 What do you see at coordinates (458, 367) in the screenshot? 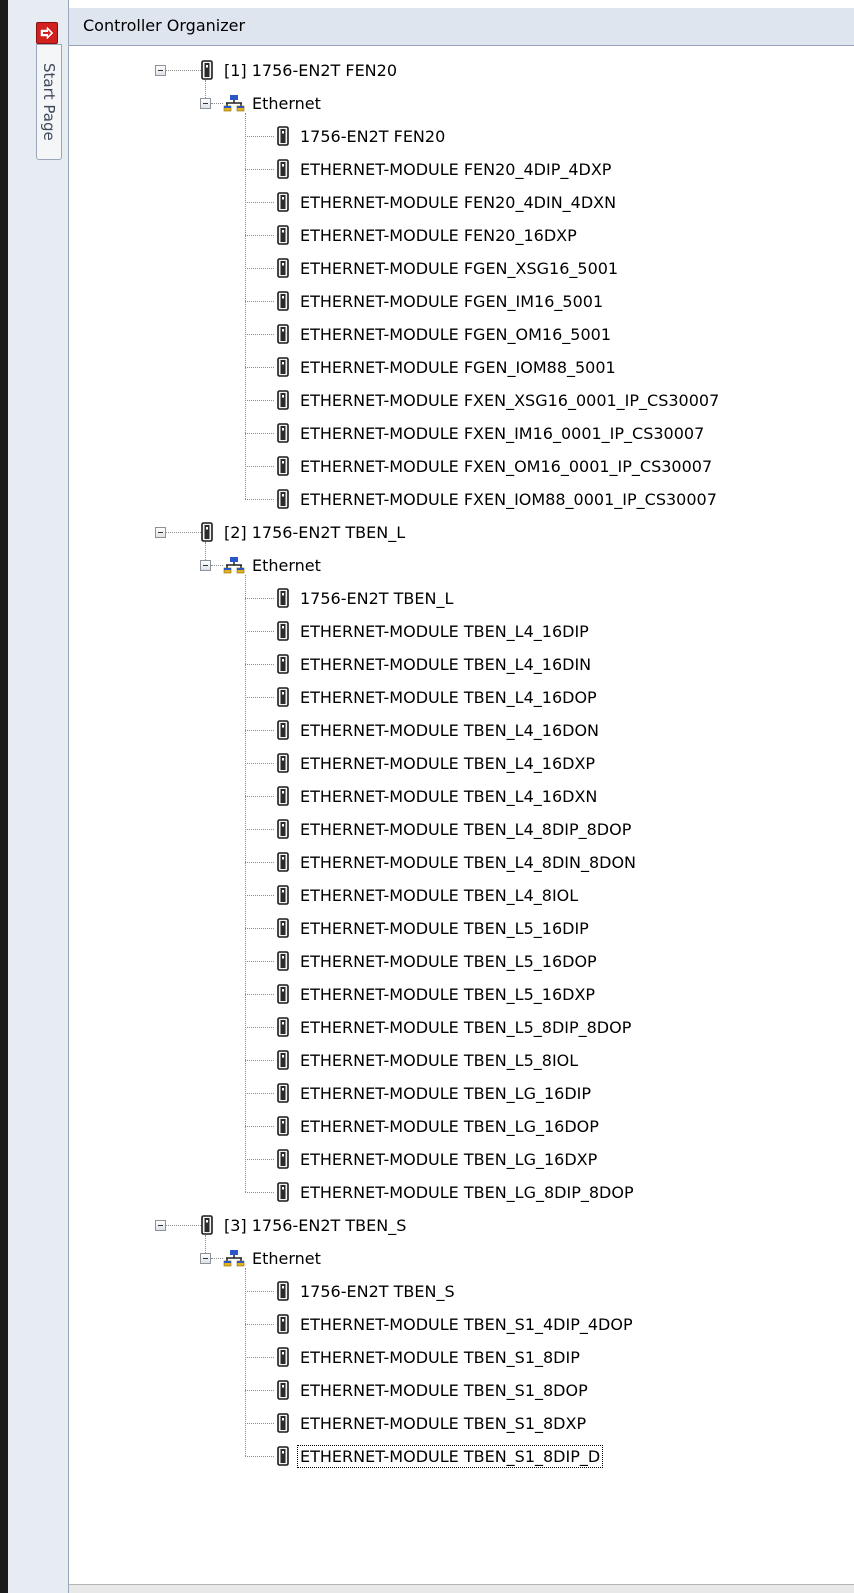
I see `tree-device-node-label: ETHERNET-MODULE FGEN_IOM88_5001` at bounding box center [458, 367].